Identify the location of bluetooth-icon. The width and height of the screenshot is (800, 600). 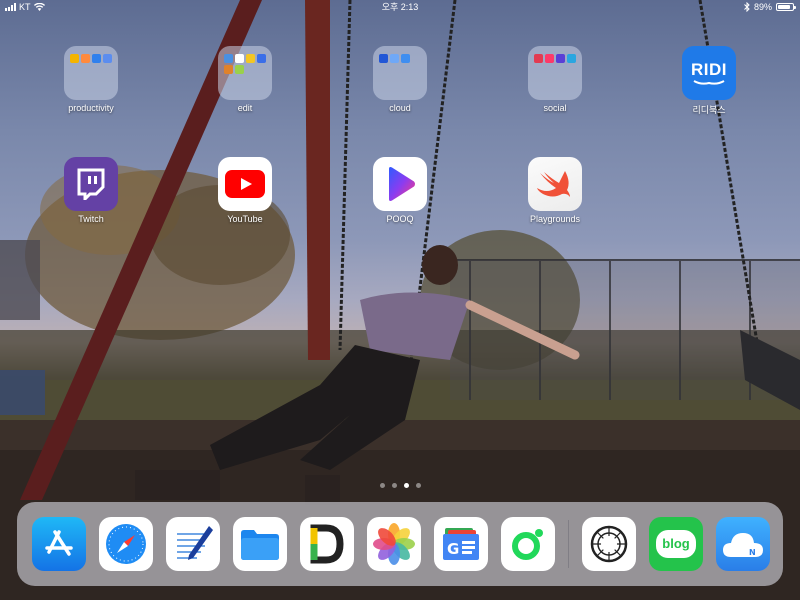
(747, 7).